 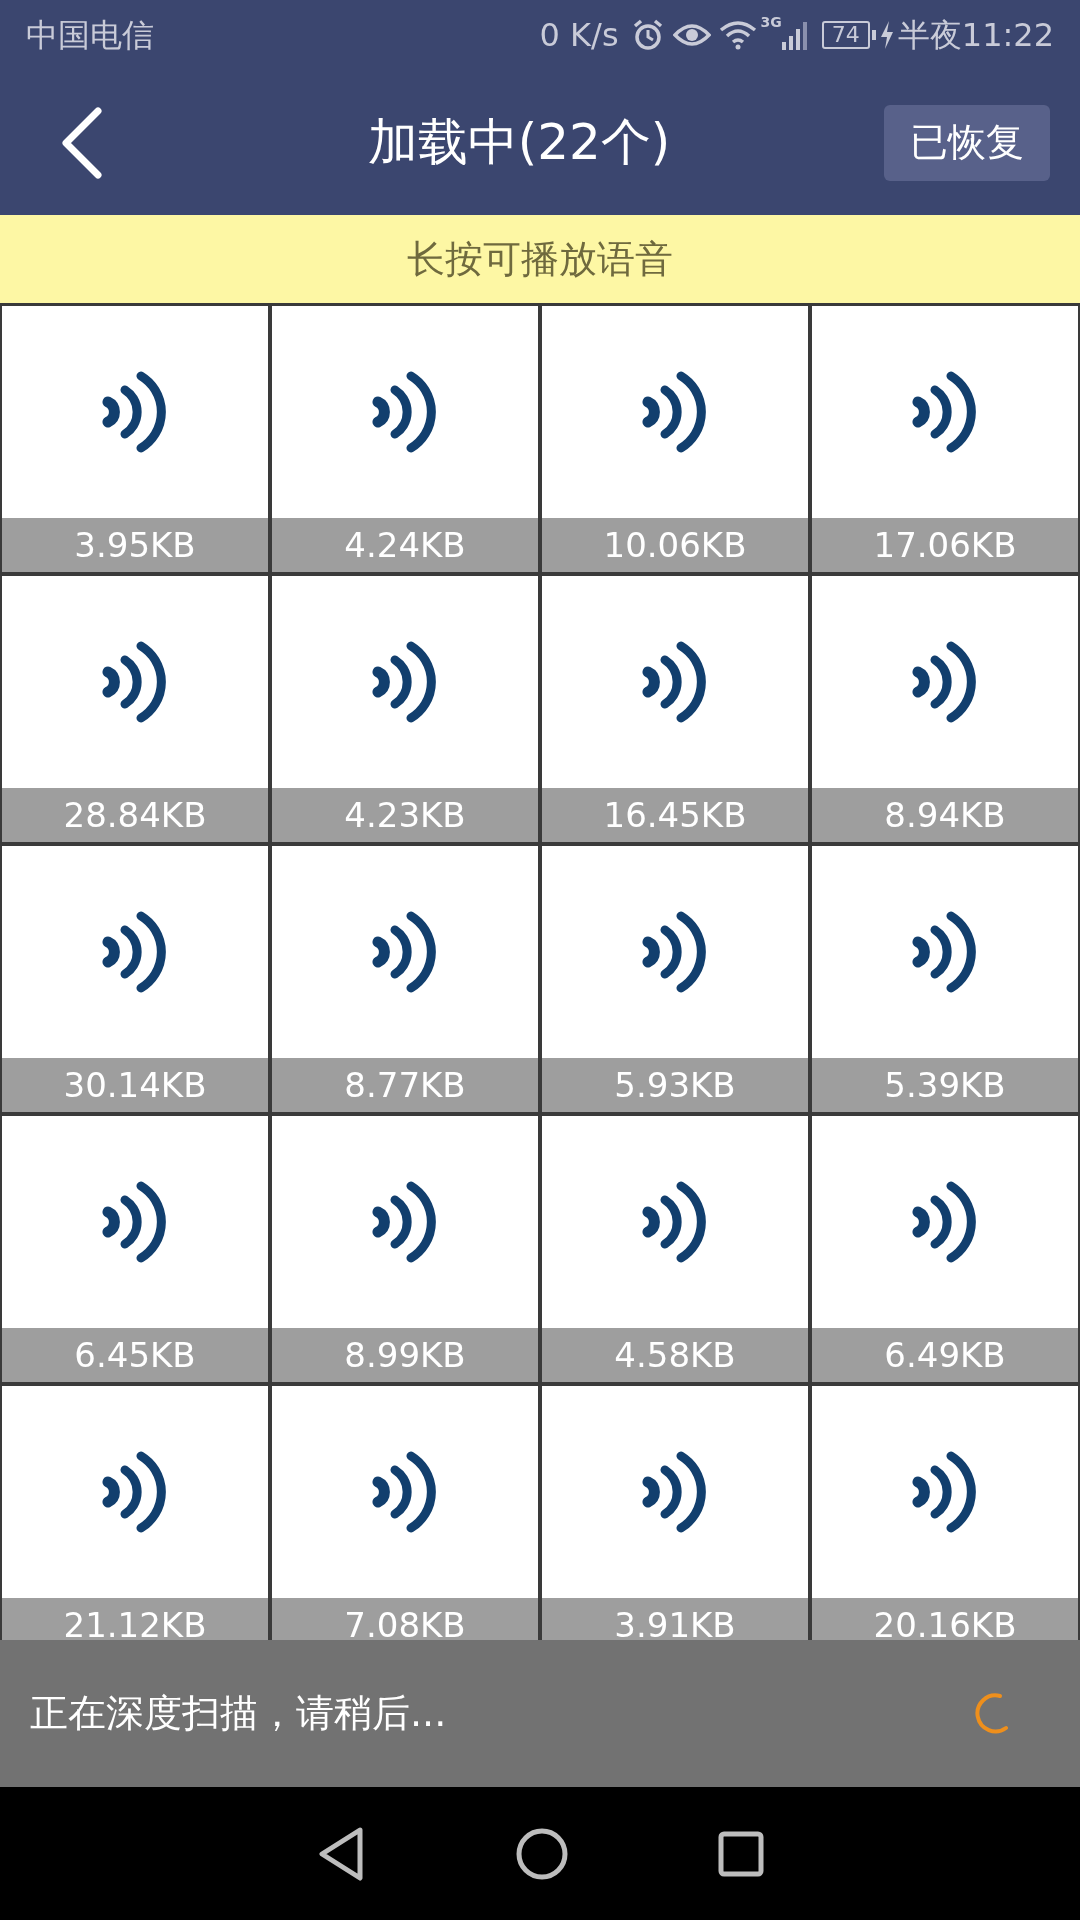 I want to click on file-size: 7.08KB, so click(x=405, y=1622).